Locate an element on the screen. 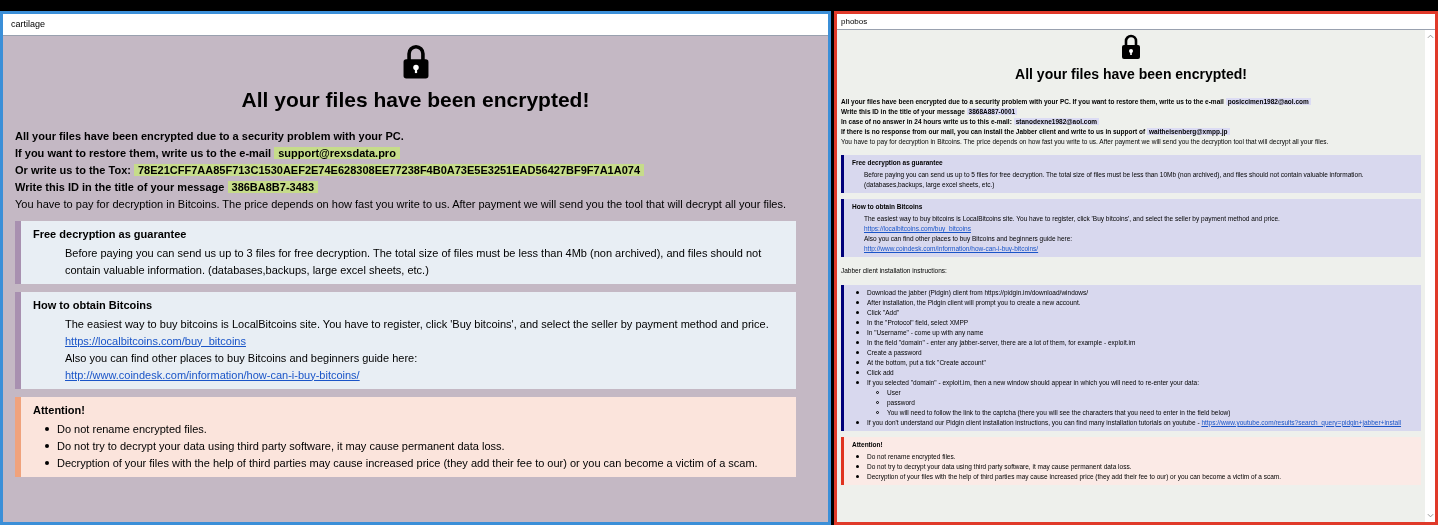 This screenshot has width=1438, height=525. note-text: Or write us to the Tox: 78E21CFF7AA85F713C1530AEF2E74E628308EE77238F4B0A73E5E3251EAD56427BF9F7A1A074 is located at coordinates (415, 170).